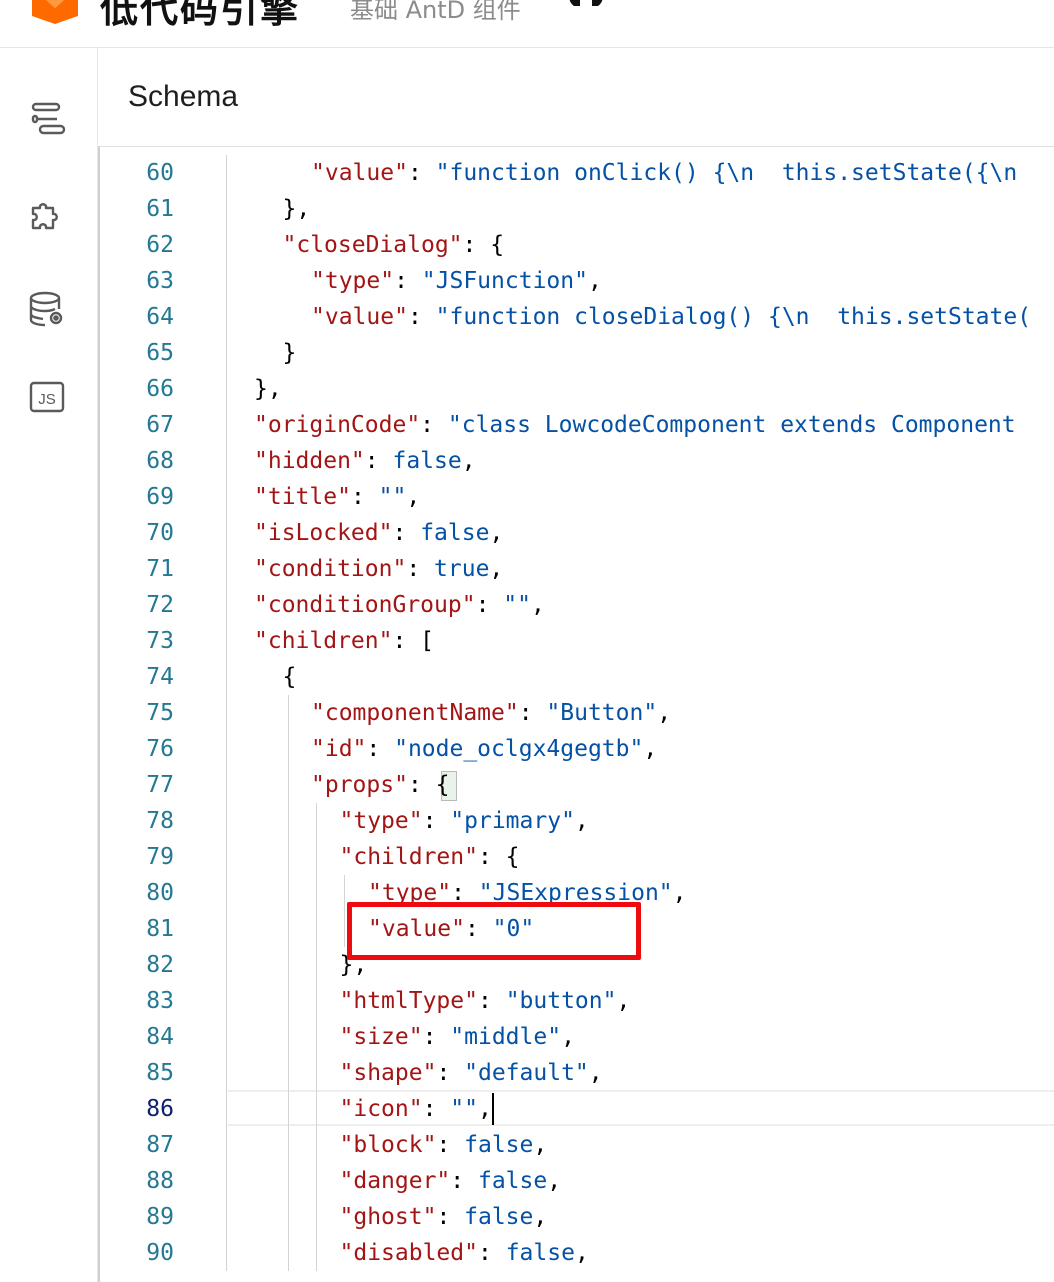  I want to click on code-line: 87 "block": false,, so click(577, 1145).